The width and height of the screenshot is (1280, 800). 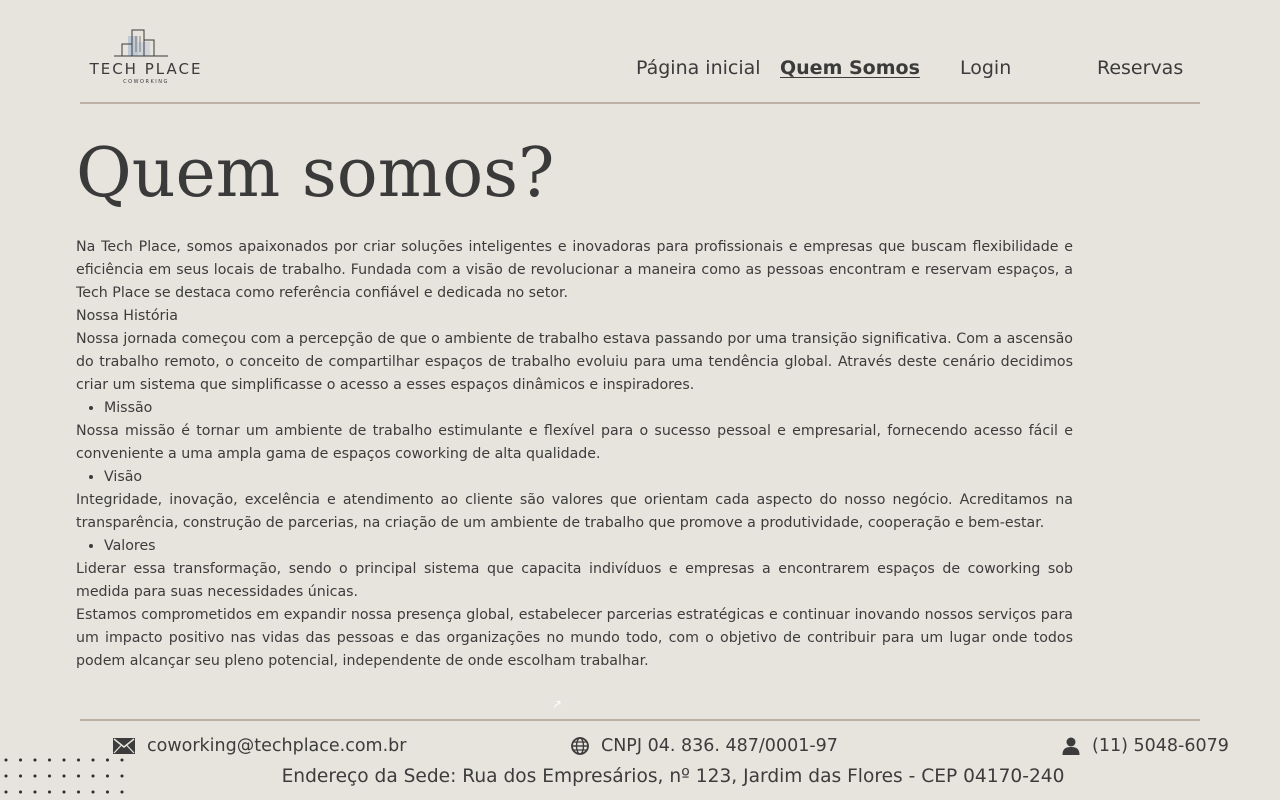 I want to click on mission-list: Missão, so click(x=574, y=408).